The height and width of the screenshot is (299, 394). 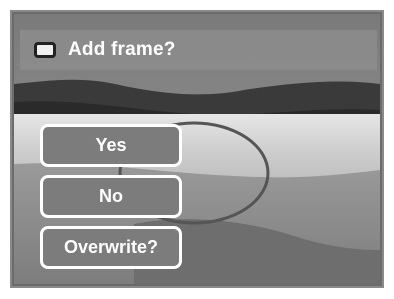 I want to click on yes-button-label: Yes, so click(x=111, y=145).